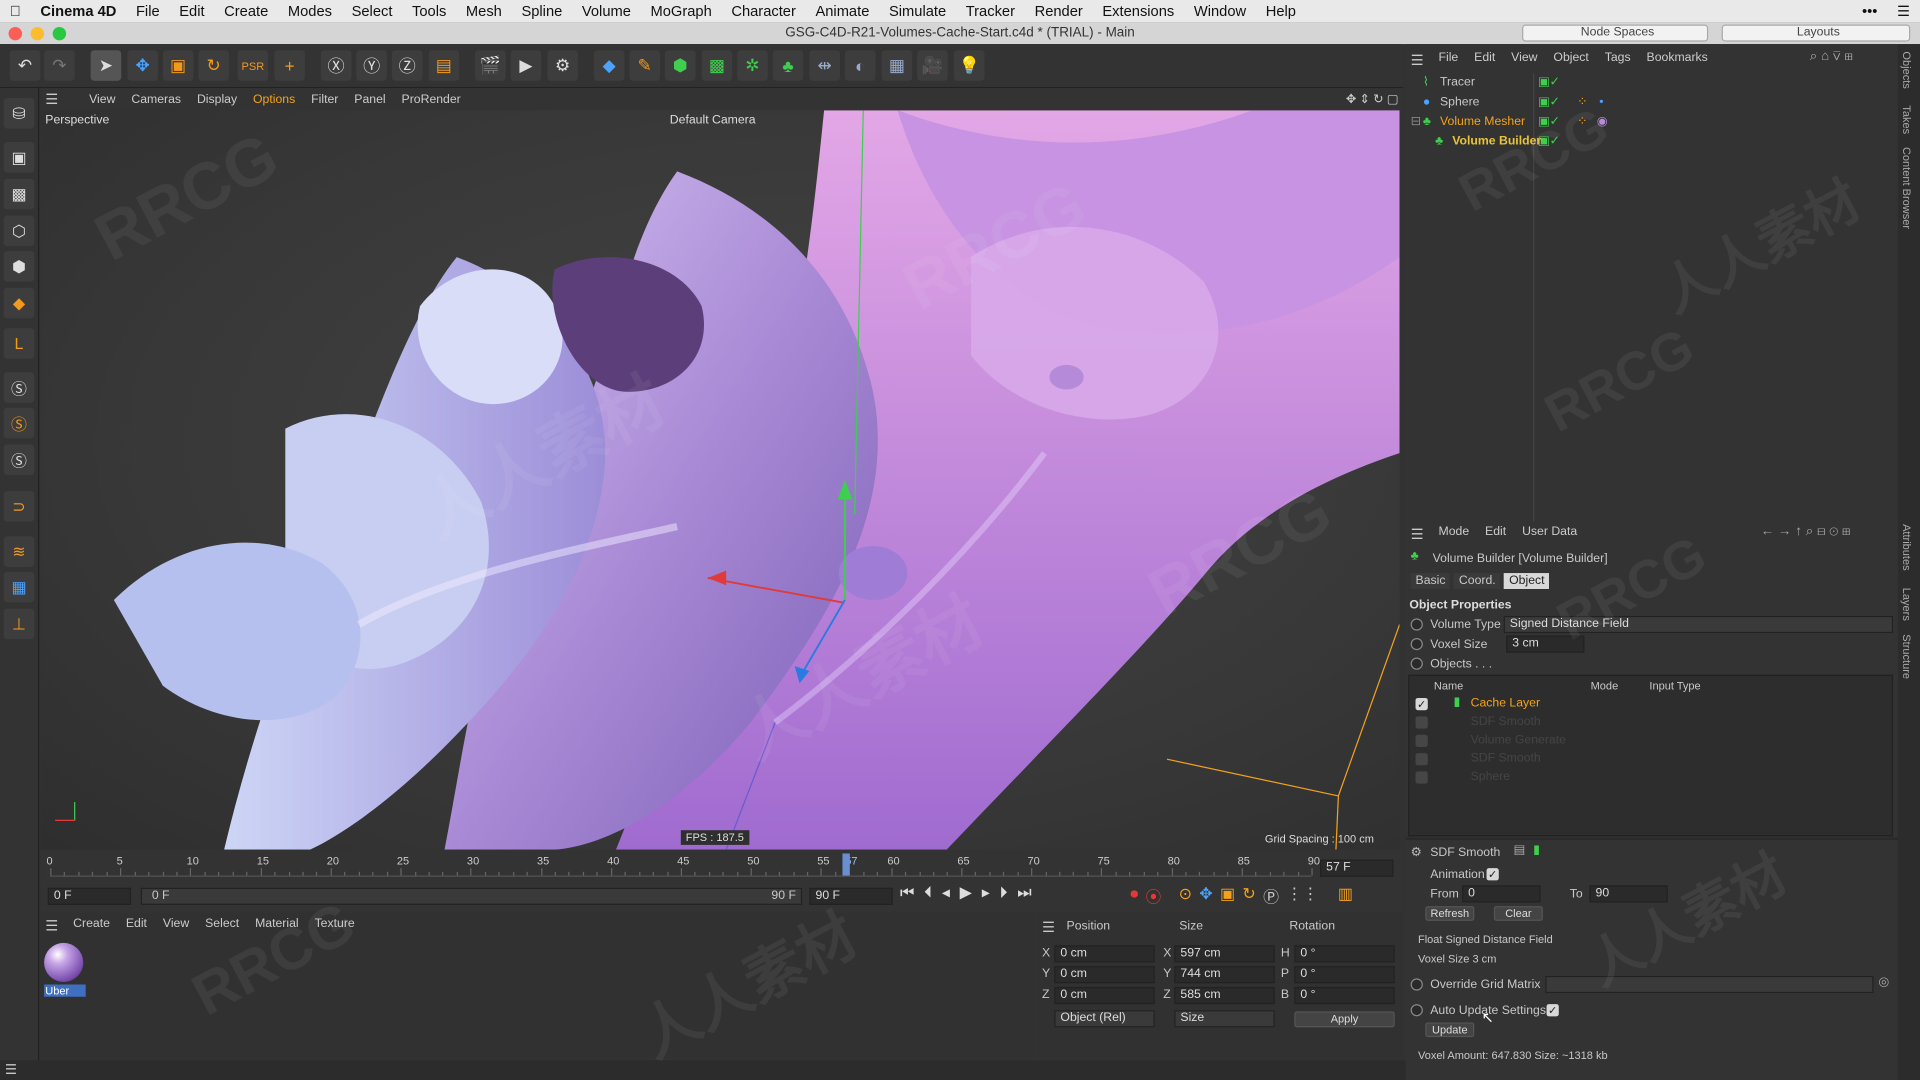  What do you see at coordinates (79, 10) in the screenshot?
I see `menu-app: Cinema 4D` at bounding box center [79, 10].